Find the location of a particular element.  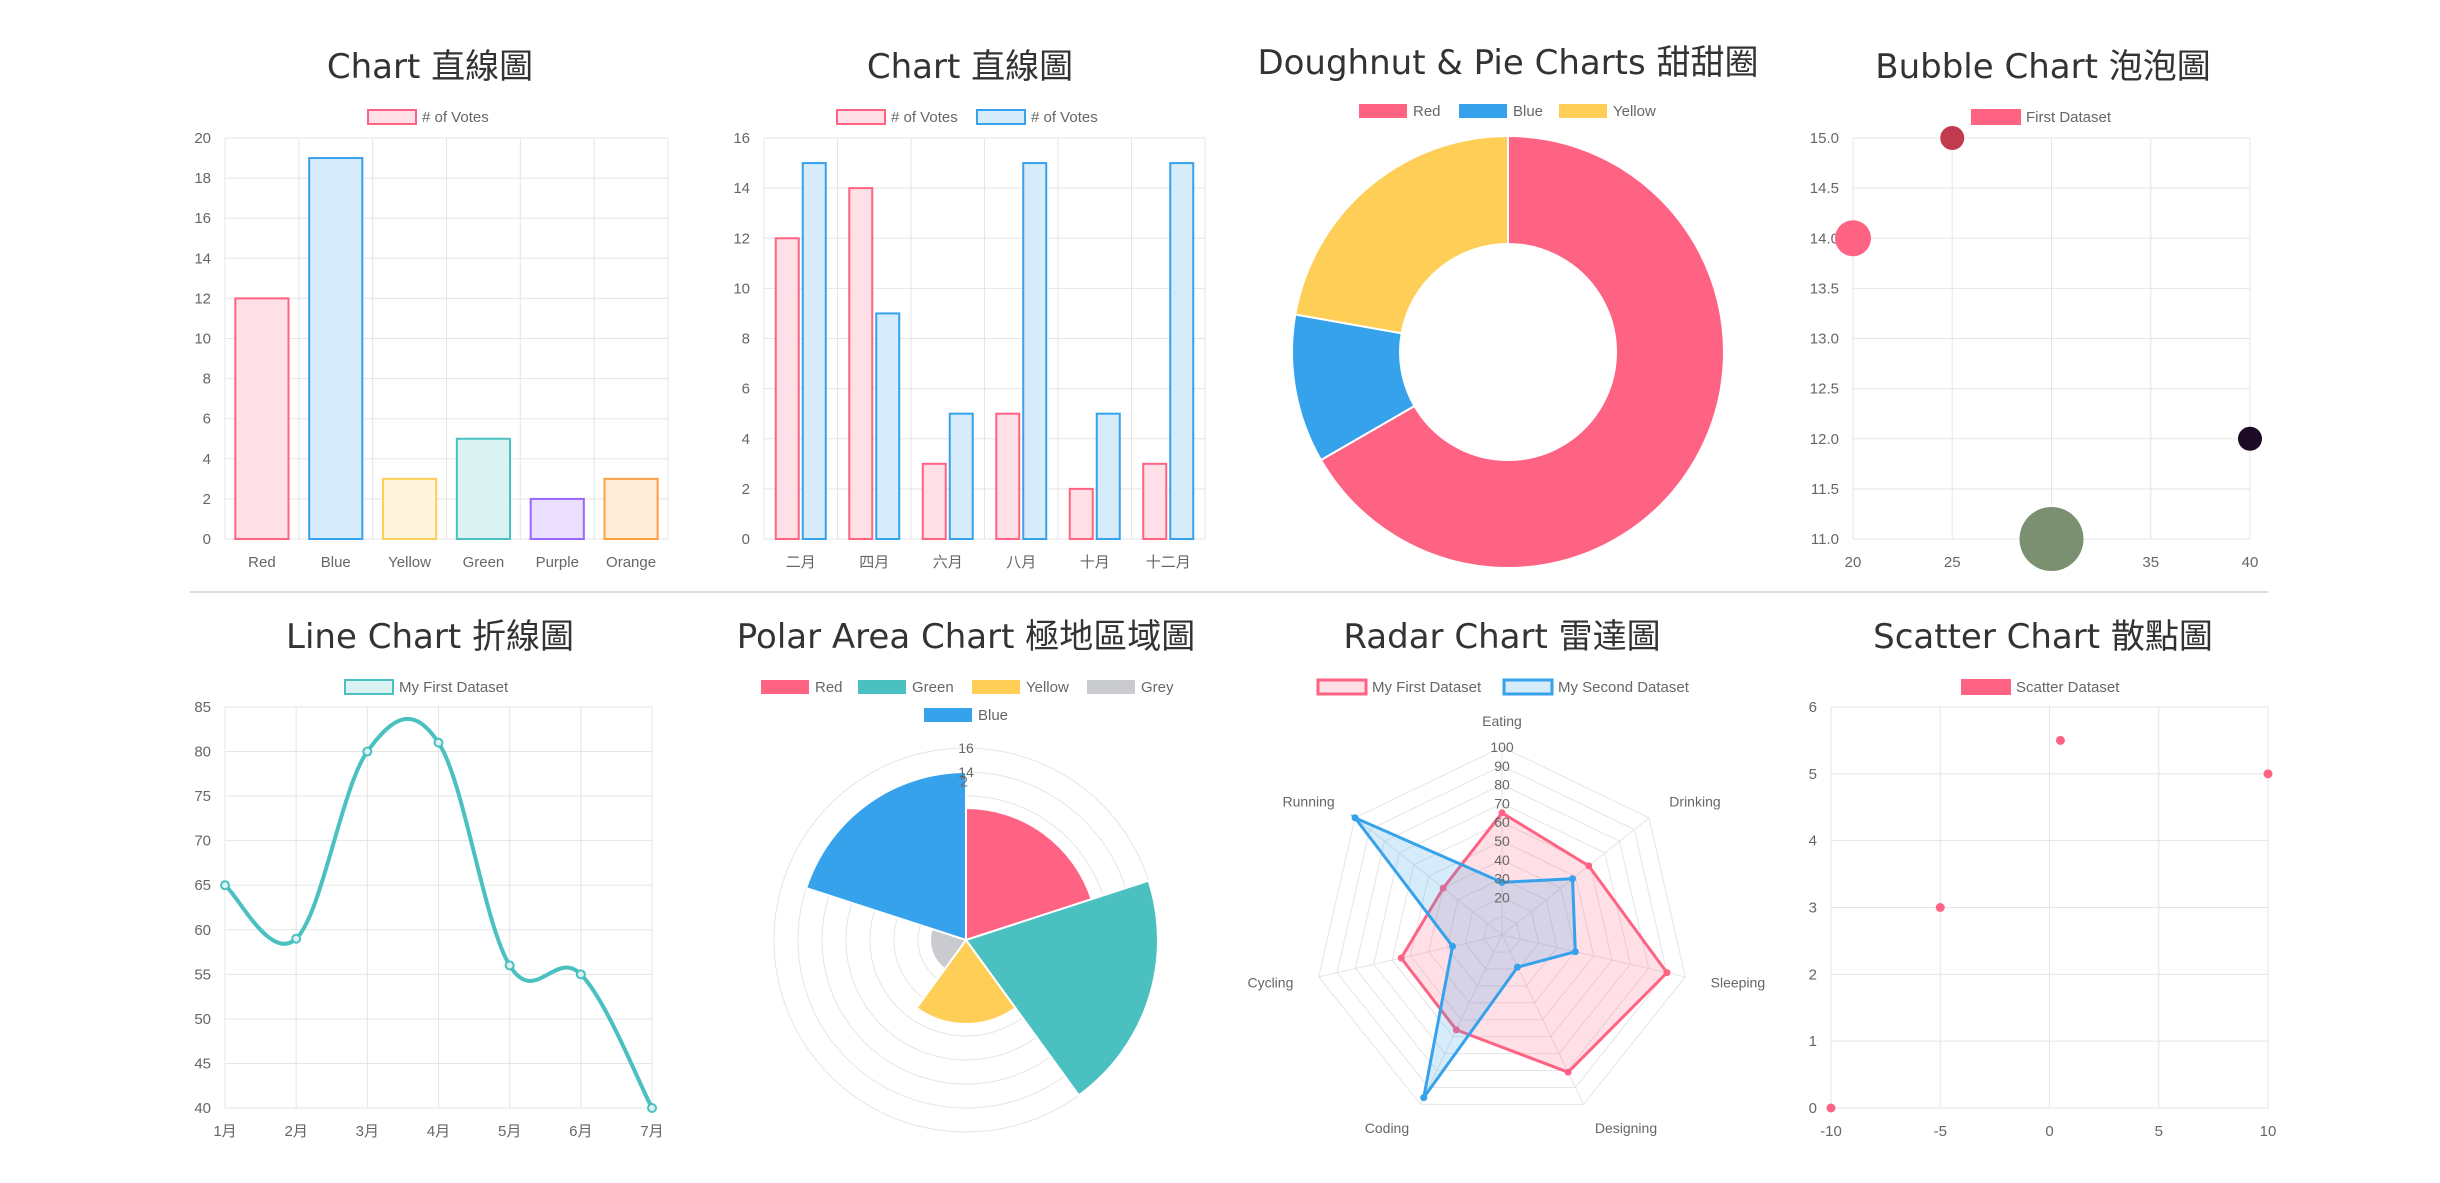

chart-7-axis-label: Running is located at coordinates (1309, 802).